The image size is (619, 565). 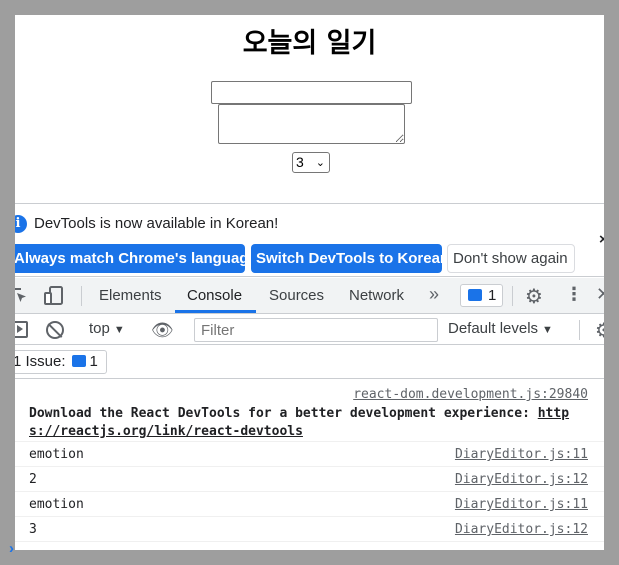 I want to click on issues-link-button: 1 Issue: 1, so click(x=61, y=362).